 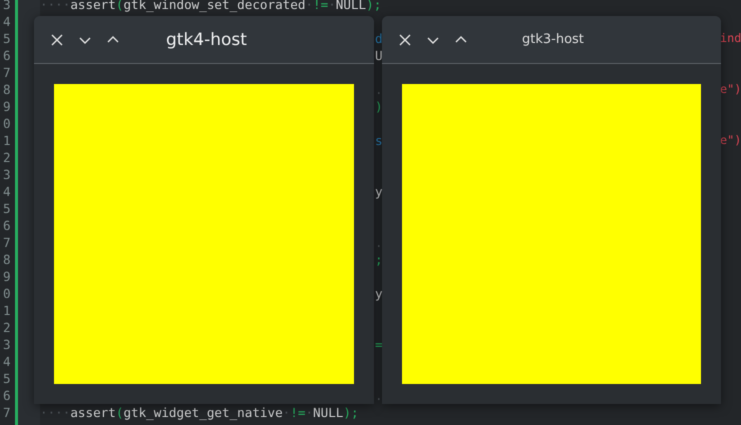 What do you see at coordinates (379, 140) in the screenshot?
I see `code-fragment: s` at bounding box center [379, 140].